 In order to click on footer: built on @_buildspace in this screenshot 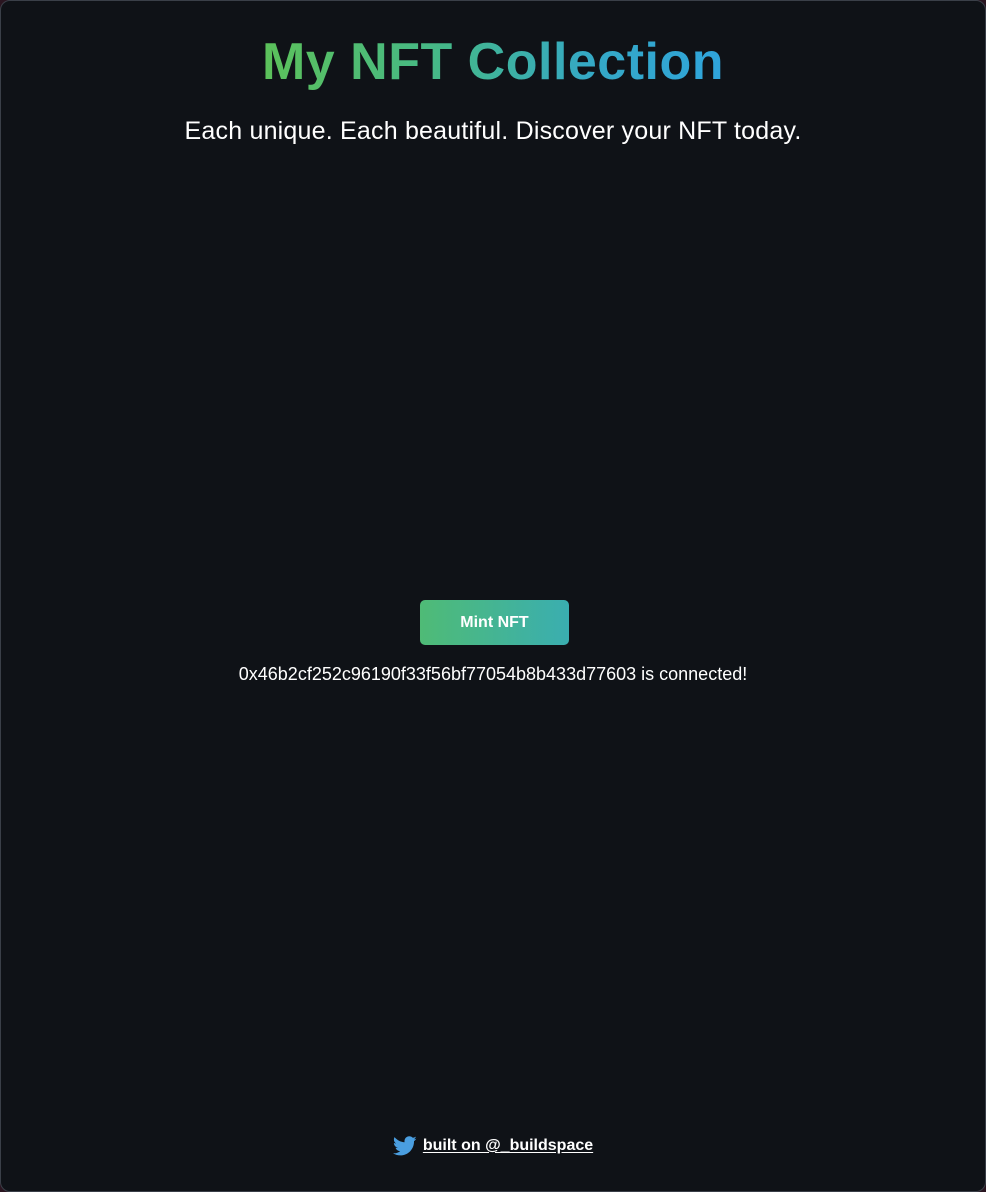, I will do `click(493, 1146)`.